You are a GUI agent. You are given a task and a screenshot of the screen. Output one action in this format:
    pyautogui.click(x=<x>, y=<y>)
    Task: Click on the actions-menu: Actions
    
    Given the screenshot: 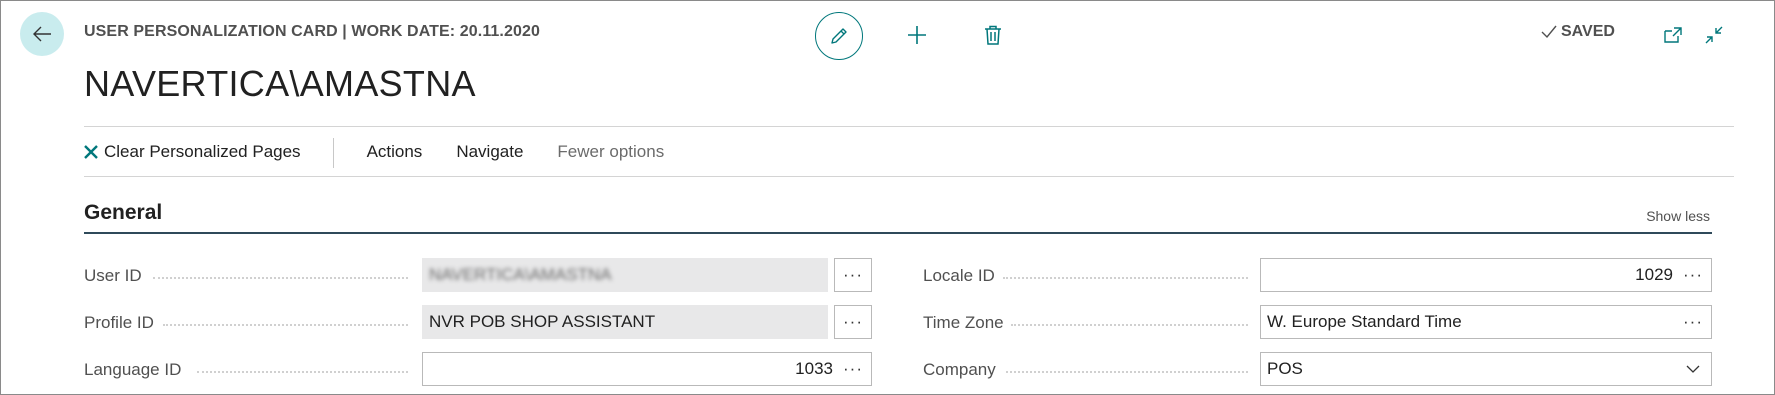 What is the action you would take?
    pyautogui.click(x=395, y=152)
    